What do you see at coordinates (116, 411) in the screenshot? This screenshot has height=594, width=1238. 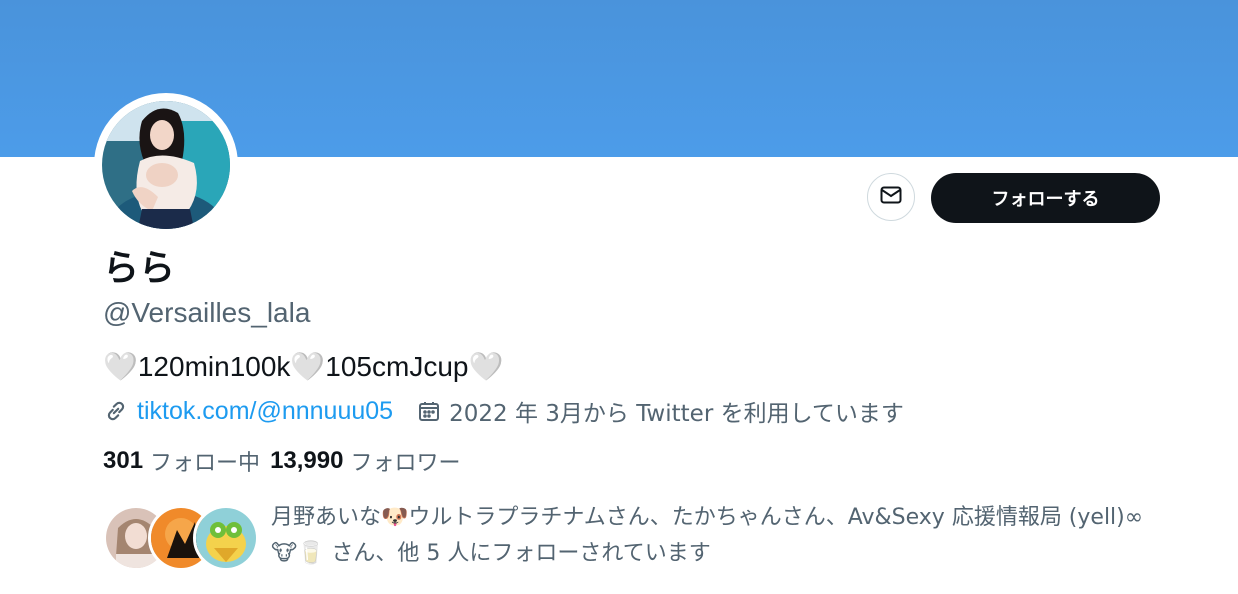 I see `link-icon` at bounding box center [116, 411].